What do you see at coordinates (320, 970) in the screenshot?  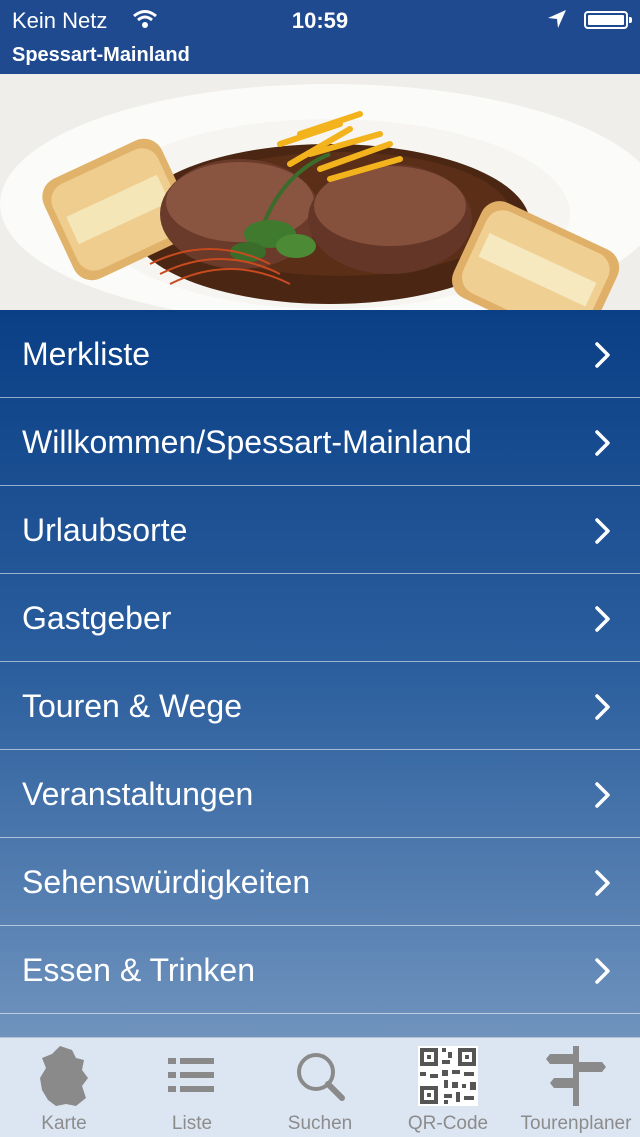 I see `menu-item-essen-trinken: Essen & Trinken` at bounding box center [320, 970].